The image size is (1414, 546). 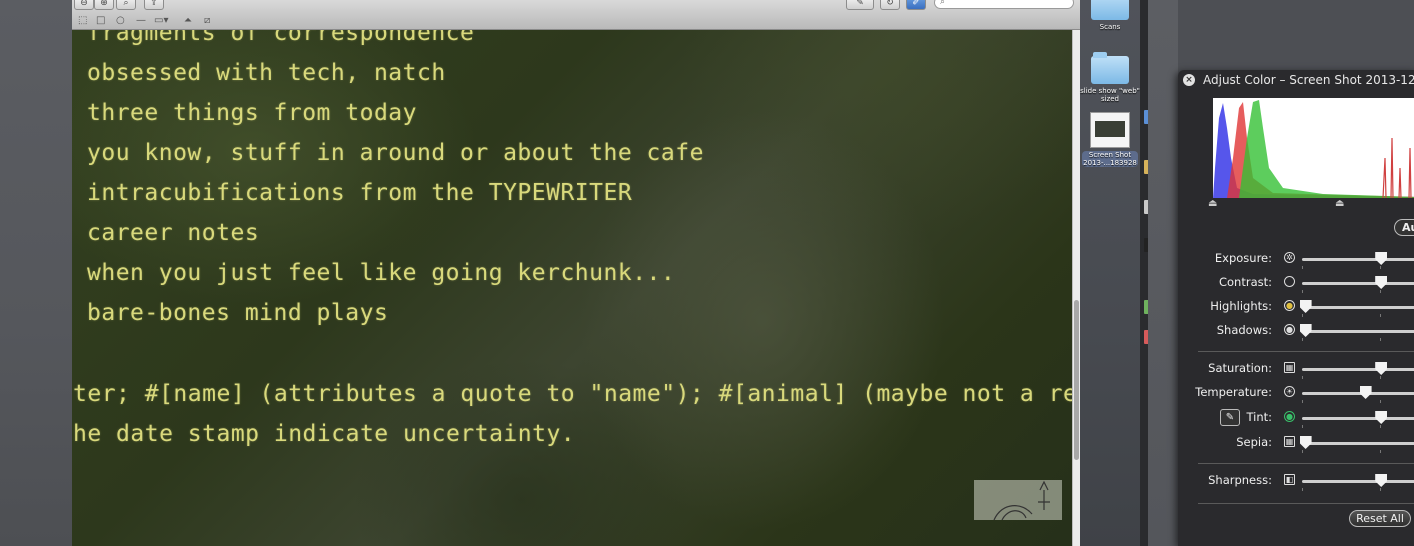 What do you see at coordinates (1110, 139) in the screenshot?
I see `desktop-item: Screen Shot 2013-...183928` at bounding box center [1110, 139].